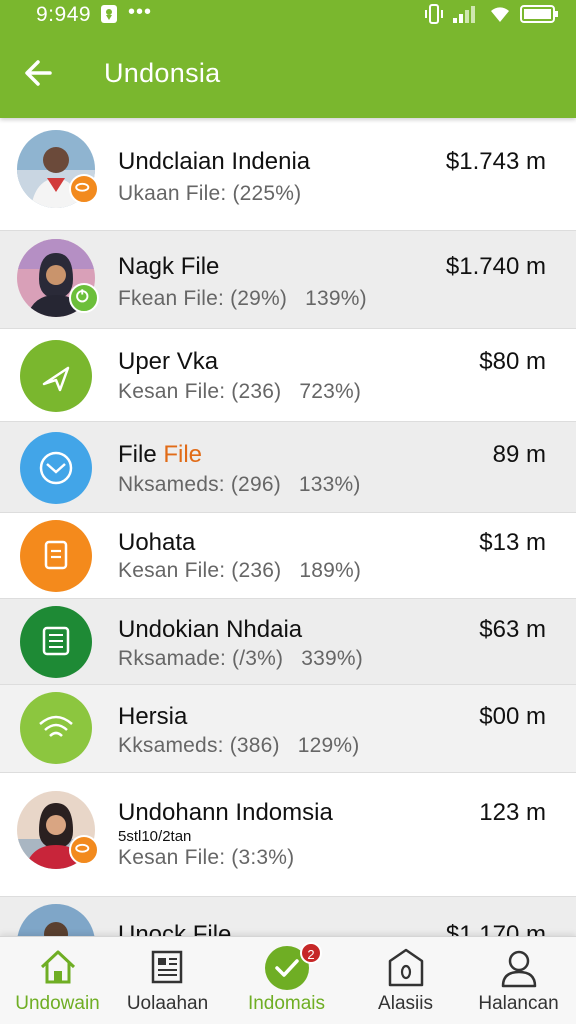 This screenshot has height=1024, width=576. Describe the element at coordinates (39, 73) in the screenshot. I see `back-arrow-icon` at that location.